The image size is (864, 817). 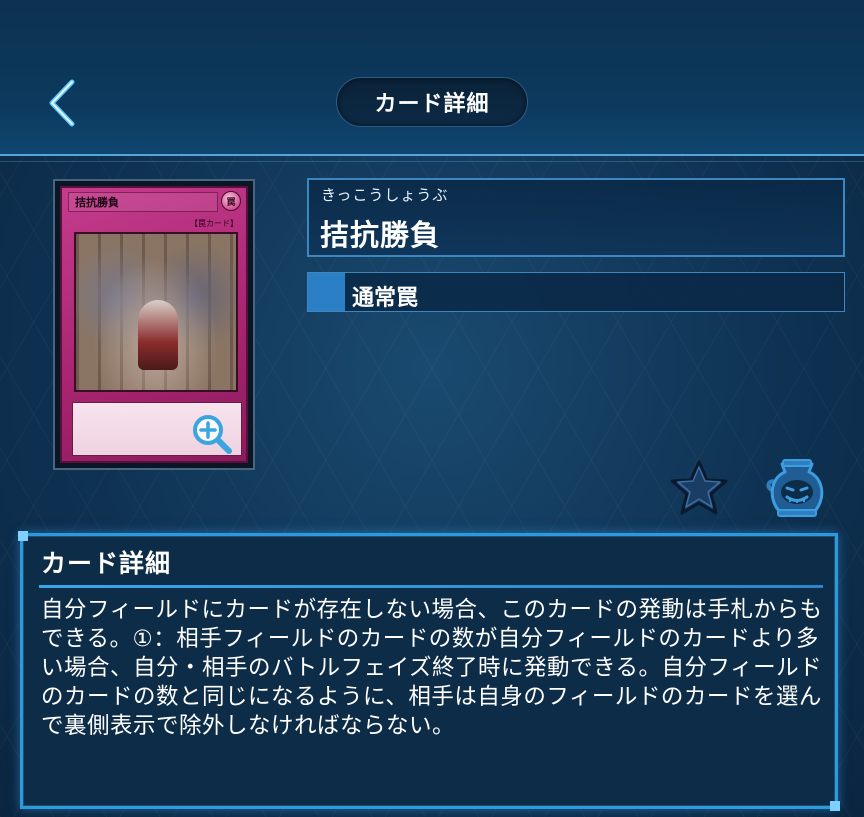 What do you see at coordinates (231, 201) in the screenshot?
I see `card-attribute-icon: 罠` at bounding box center [231, 201].